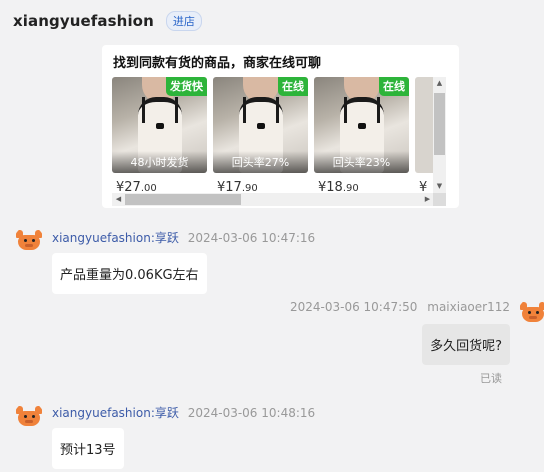 This screenshot has width=544, height=472. I want to click on message-time: 2024-03-06 10:47:16, so click(251, 238).